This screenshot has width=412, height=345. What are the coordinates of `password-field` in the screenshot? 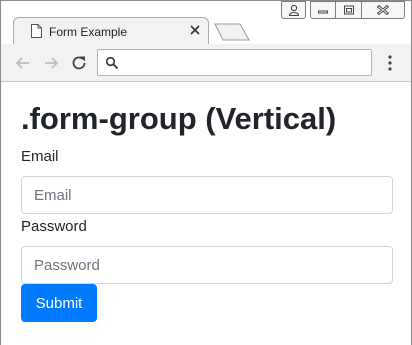 It's located at (207, 265).